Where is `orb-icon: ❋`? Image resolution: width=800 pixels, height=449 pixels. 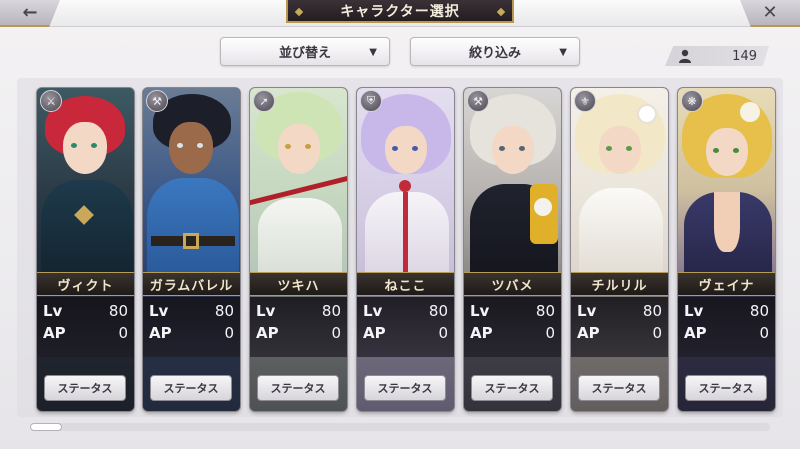
orb-icon: ❋ is located at coordinates (692, 101).